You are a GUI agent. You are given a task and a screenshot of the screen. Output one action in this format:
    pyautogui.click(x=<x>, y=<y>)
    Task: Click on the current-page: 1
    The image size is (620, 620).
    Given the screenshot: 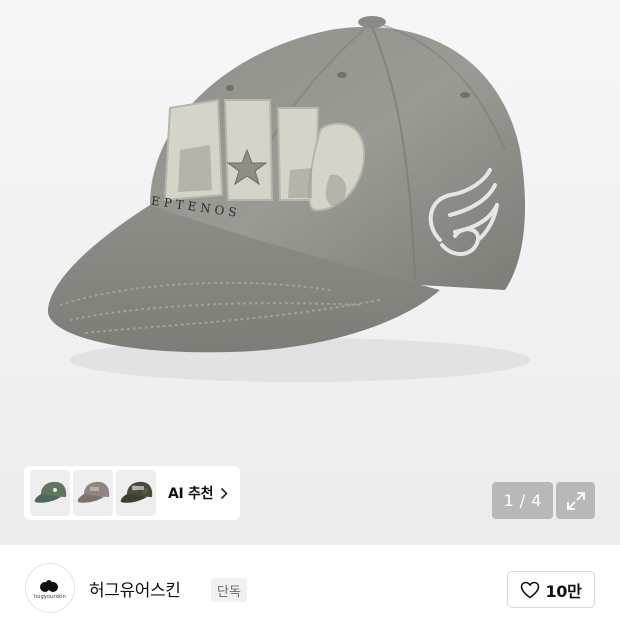 What is the action you would take?
    pyautogui.click(x=508, y=500)
    